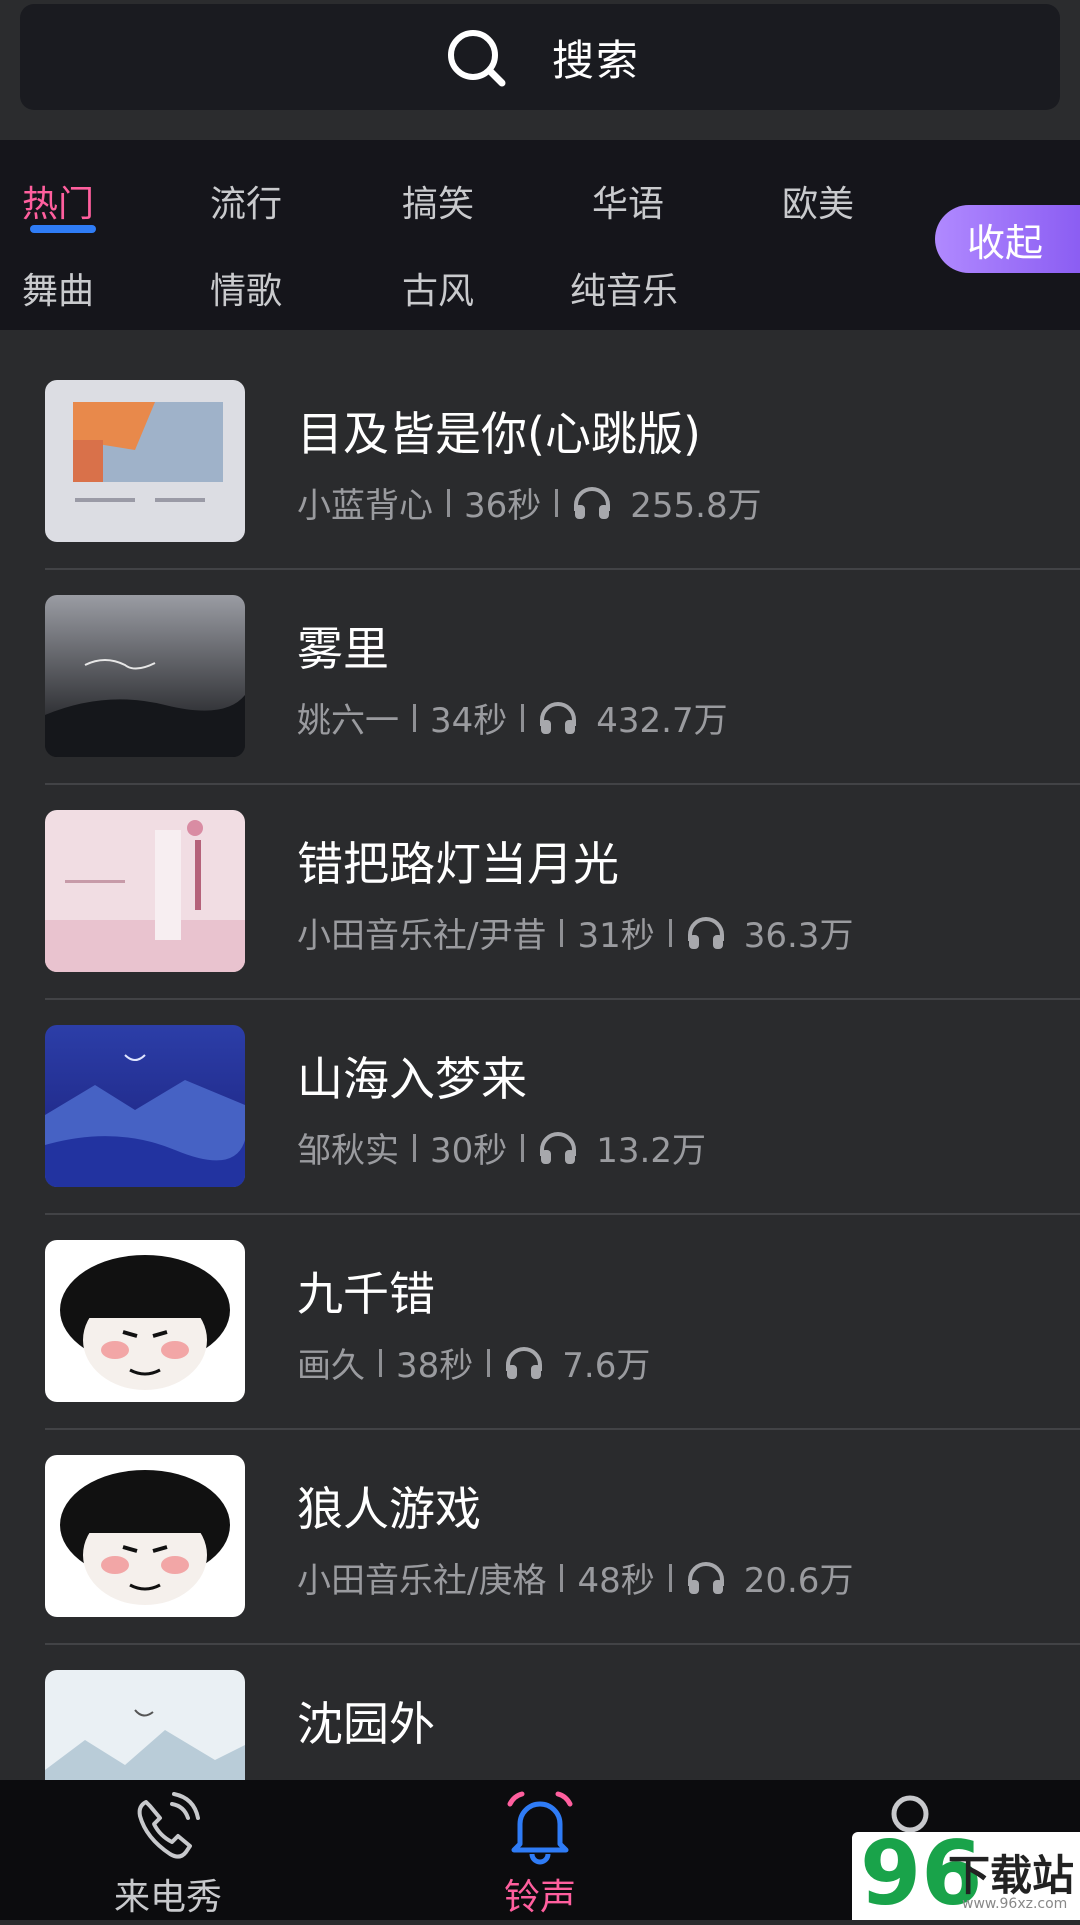 This screenshot has width=1080, height=1925. Describe the element at coordinates (422, 936) in the screenshot. I see `song-artist: 小田音乐社/尹昔` at that location.